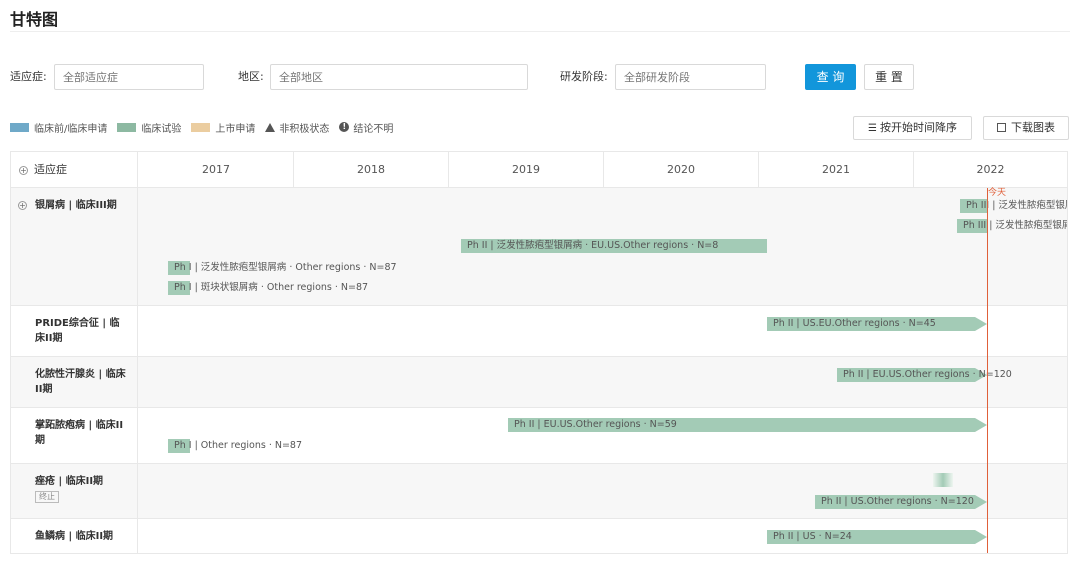 The image size is (1080, 565). Describe the element at coordinates (74, 491) in the screenshot. I see `gantt-row-label: 痤疮 | 临床II期 终止` at that location.